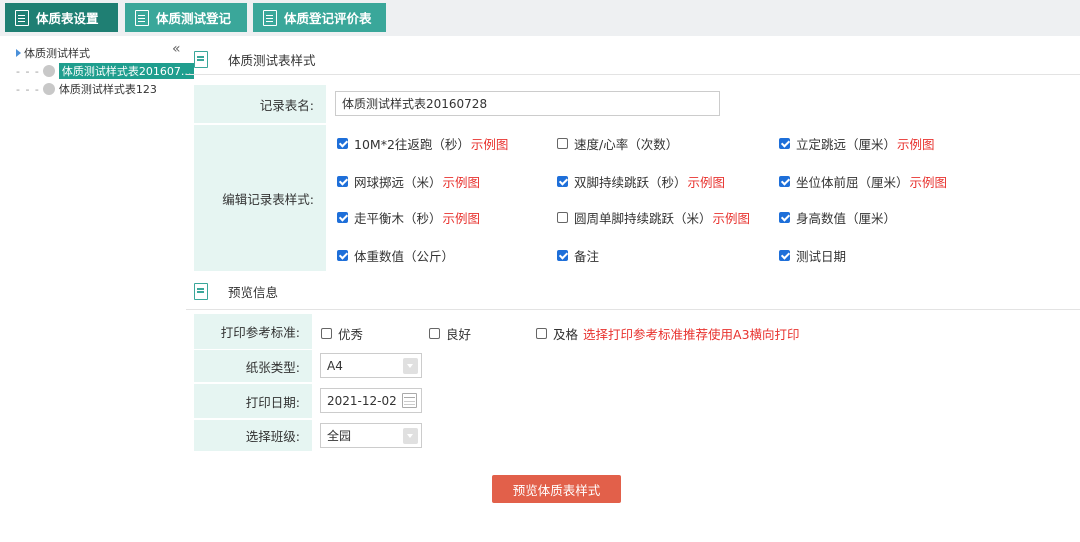  Describe the element at coordinates (556, 489) in the screenshot. I see `preview-style-button: 预览体质表样式` at that location.